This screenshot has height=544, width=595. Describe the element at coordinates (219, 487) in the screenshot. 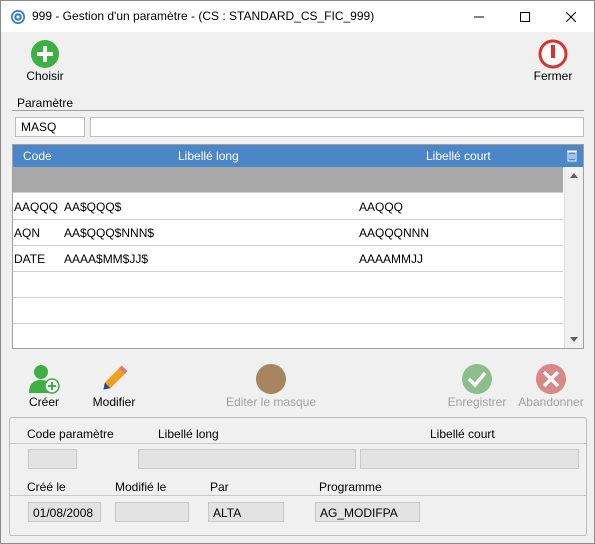

I see `by-label: Par` at that location.